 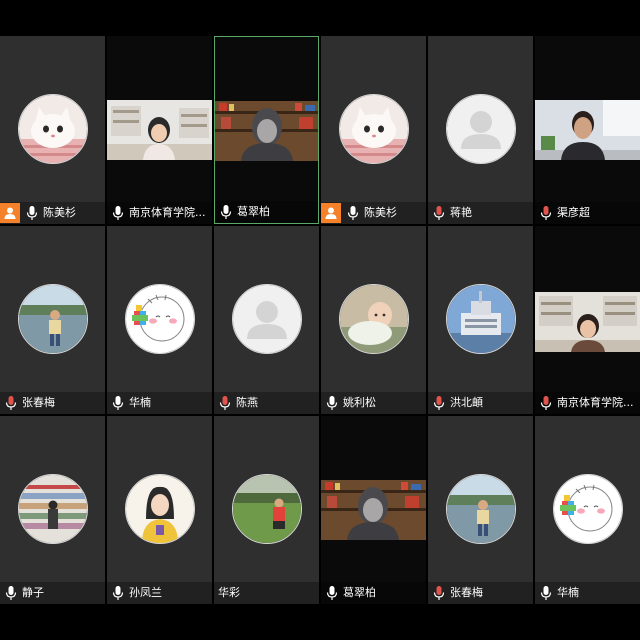 What do you see at coordinates (480, 213) in the screenshot?
I see `participant-nameplate: 蒋艳` at bounding box center [480, 213].